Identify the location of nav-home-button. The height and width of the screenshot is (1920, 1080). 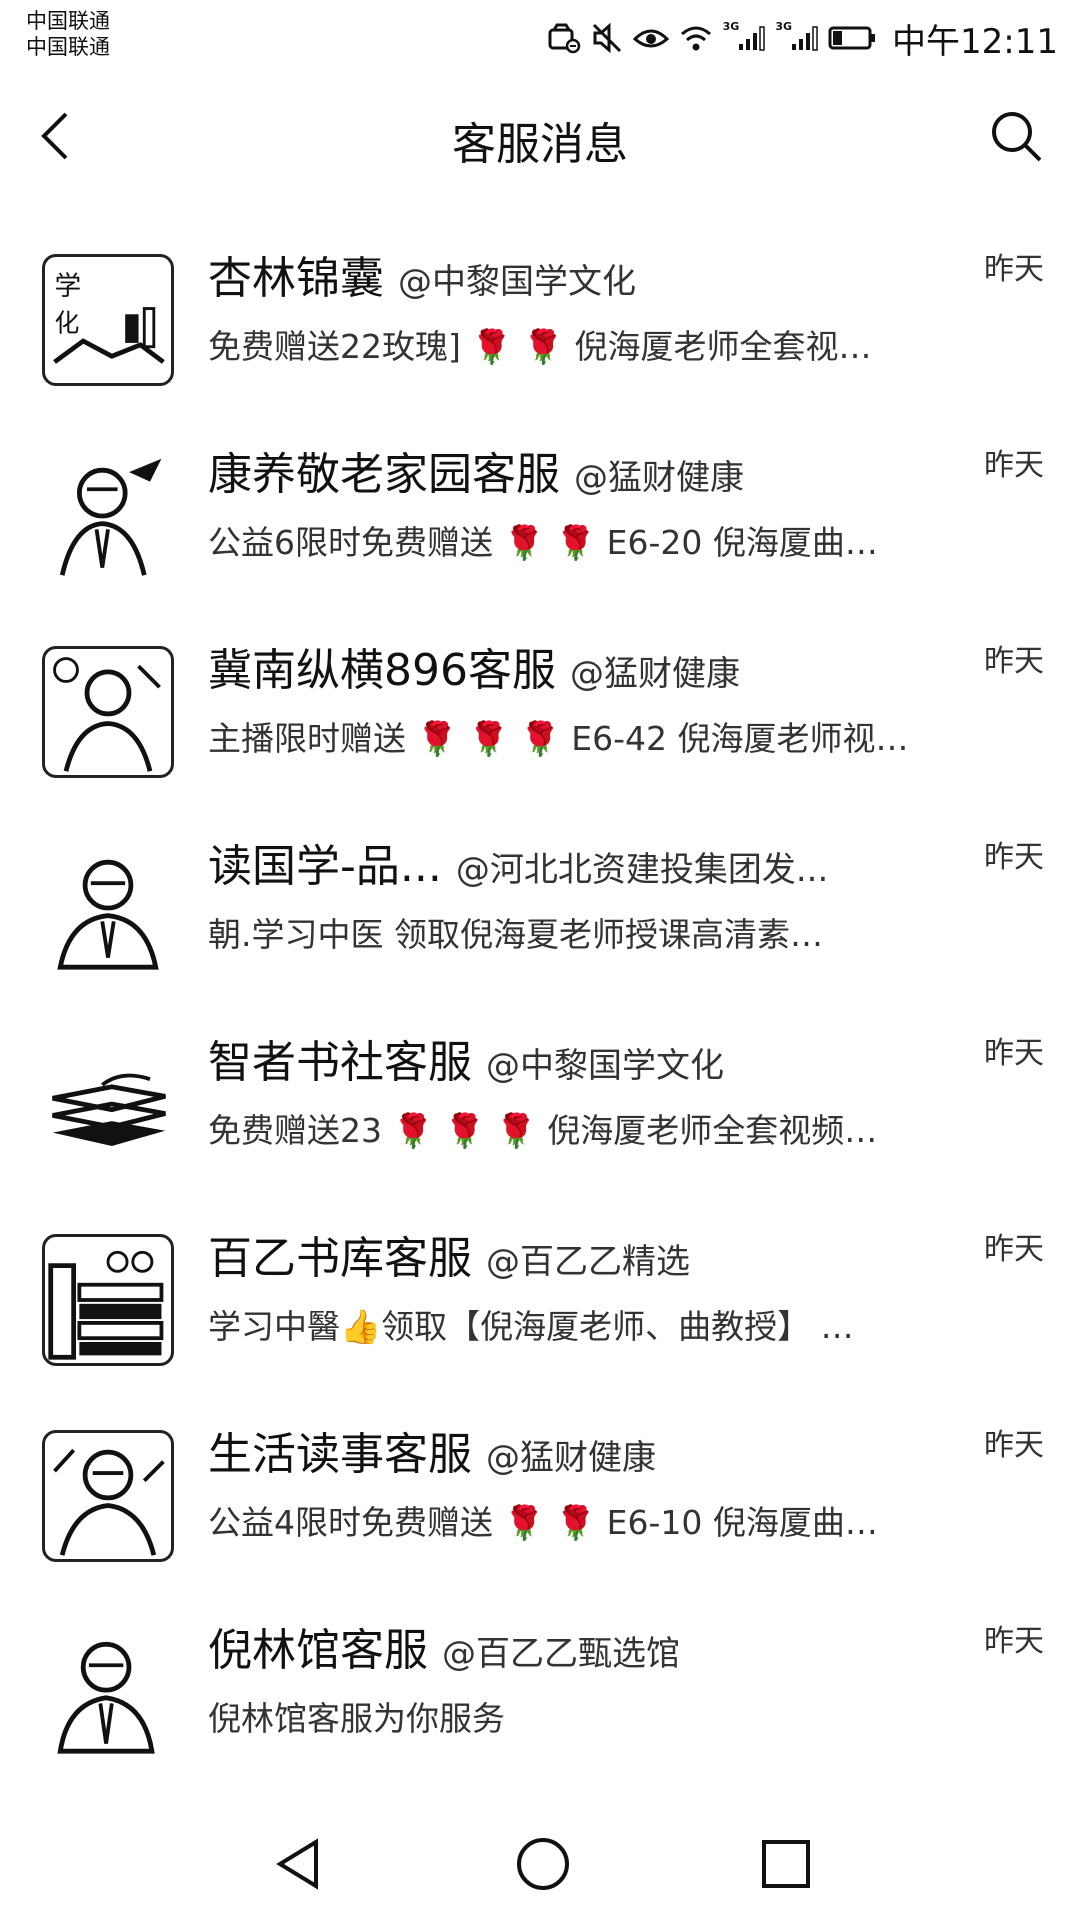
(543, 1864).